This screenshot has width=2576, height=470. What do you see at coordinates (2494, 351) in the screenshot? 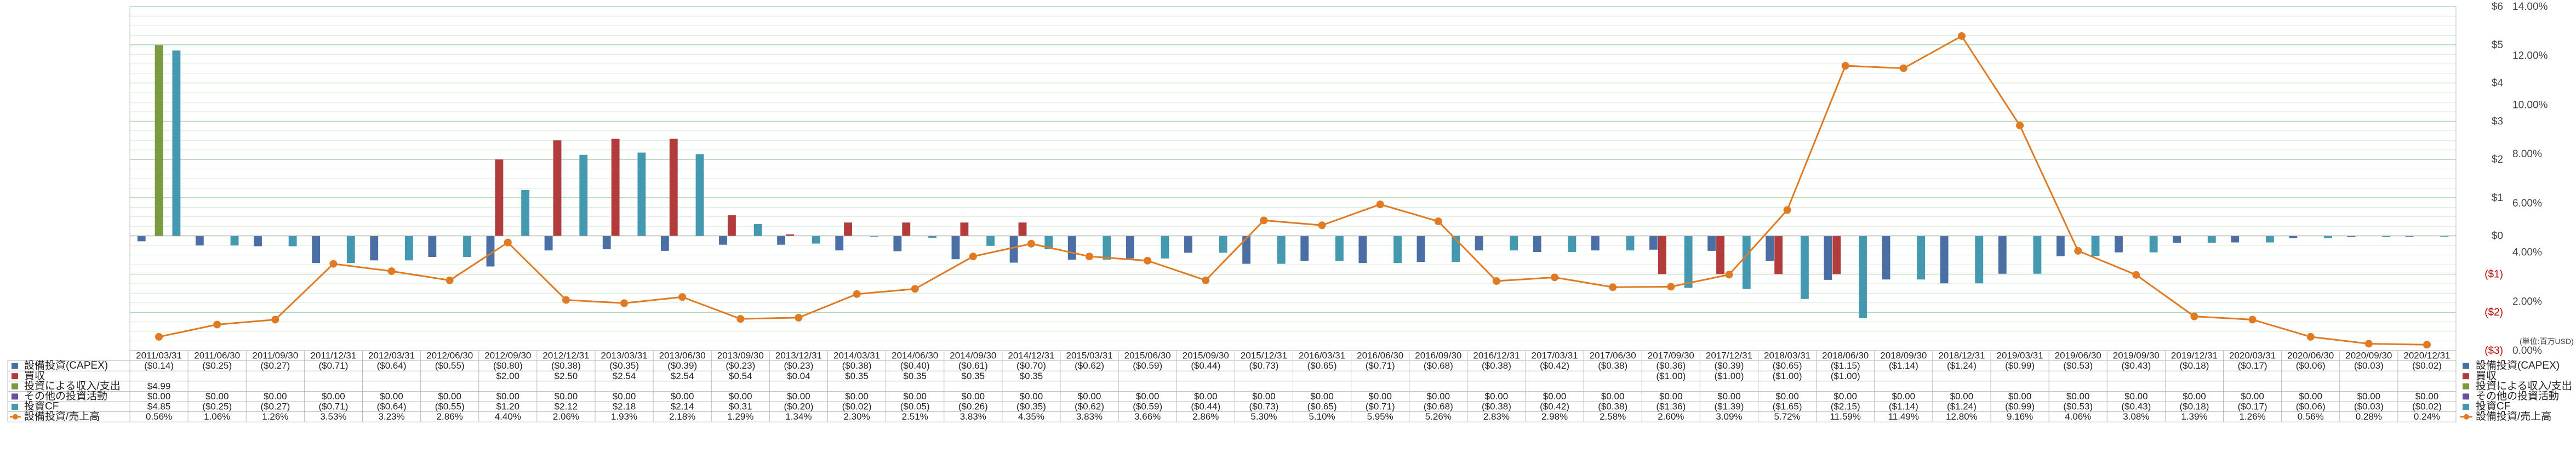
I see `left-tick-label: ($3)` at bounding box center [2494, 351].